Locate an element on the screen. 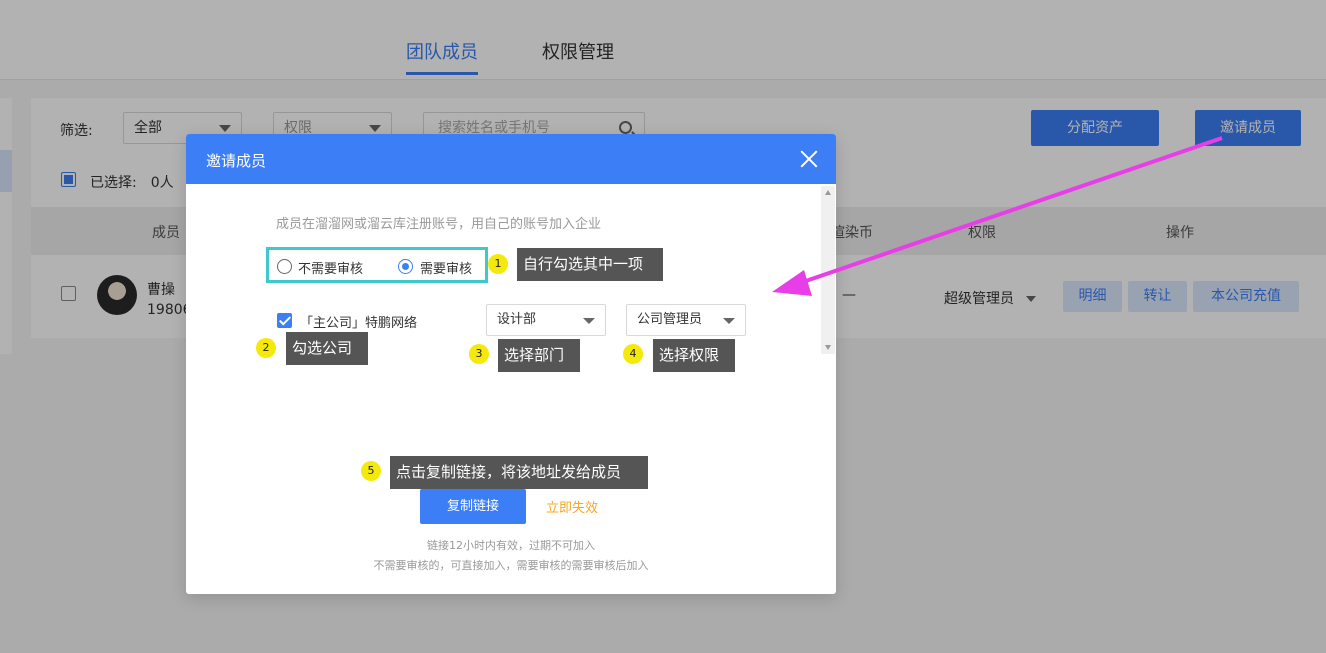 Image resolution: width=1326 pixels, height=653 pixels. step-badge-3: 3 is located at coordinates (479, 354).